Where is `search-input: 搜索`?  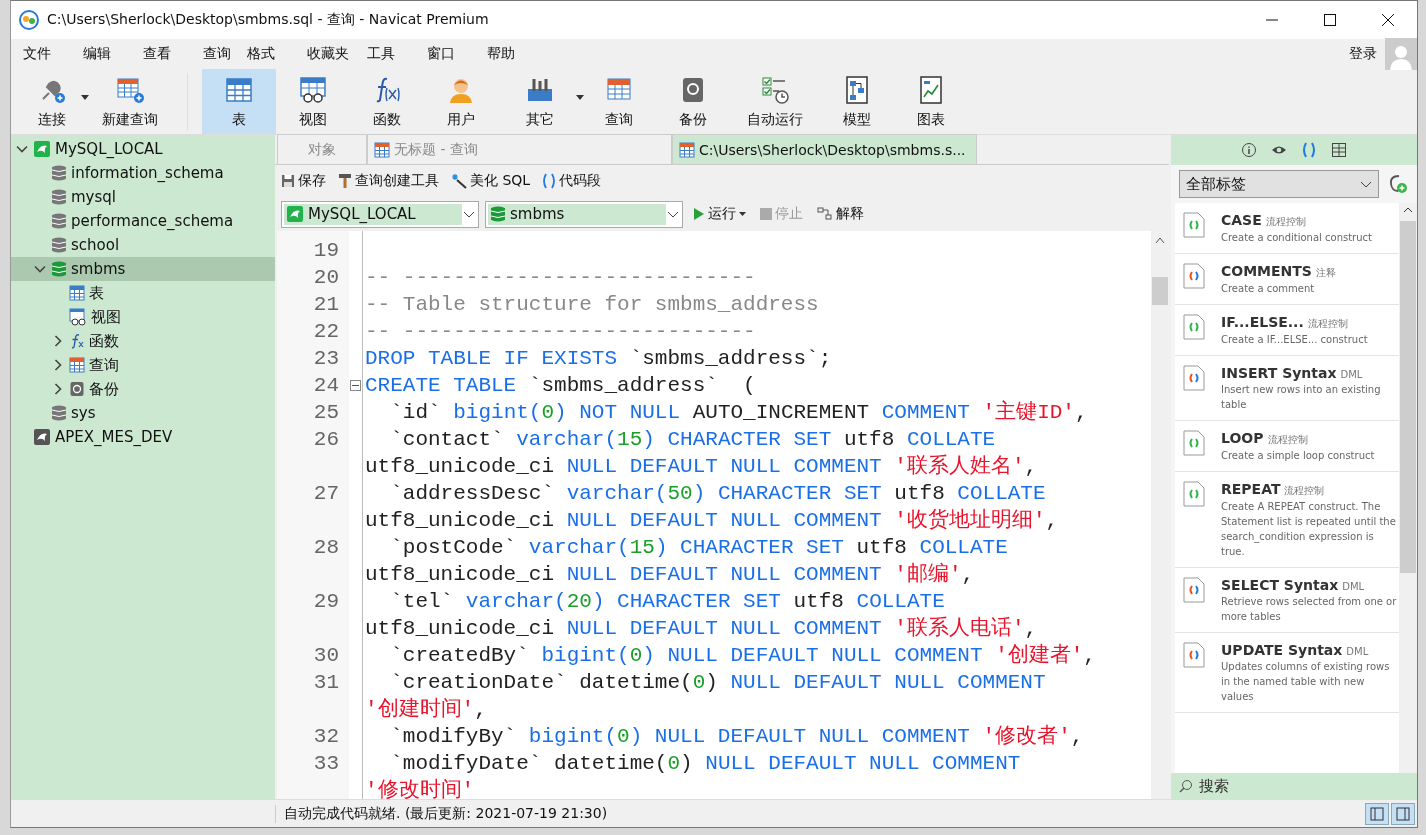 search-input: 搜索 is located at coordinates (1287, 786).